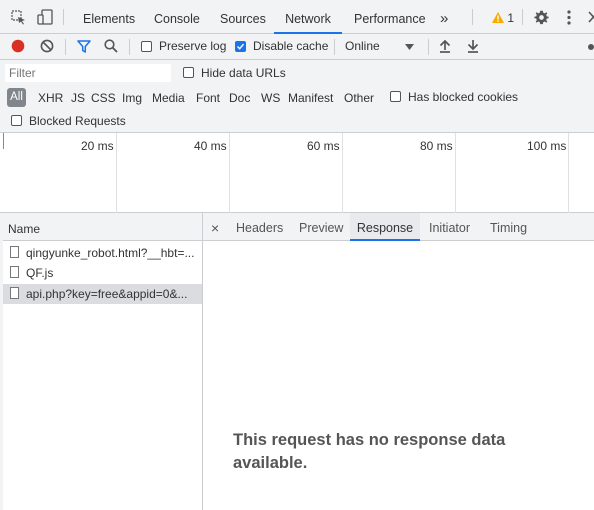  What do you see at coordinates (243, 17) in the screenshot?
I see `tab-sources: Sources` at bounding box center [243, 17].